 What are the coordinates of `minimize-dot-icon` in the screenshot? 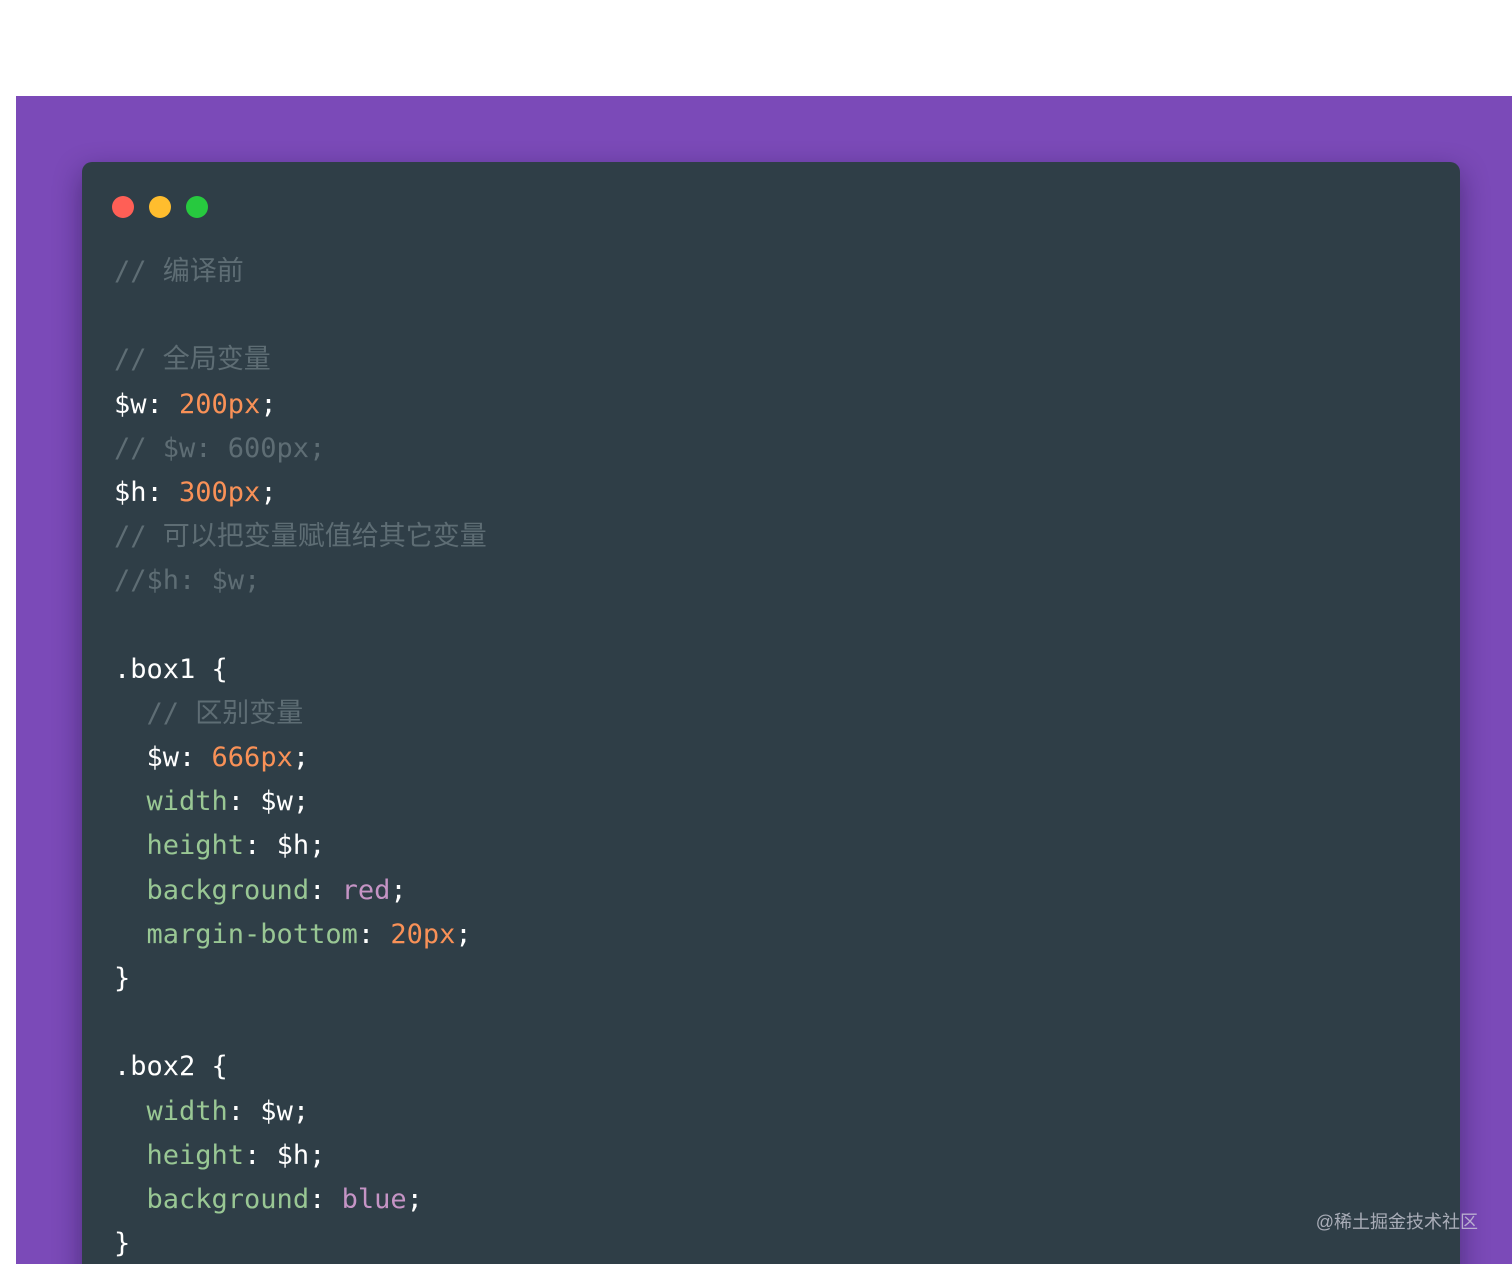 It's located at (160, 207).